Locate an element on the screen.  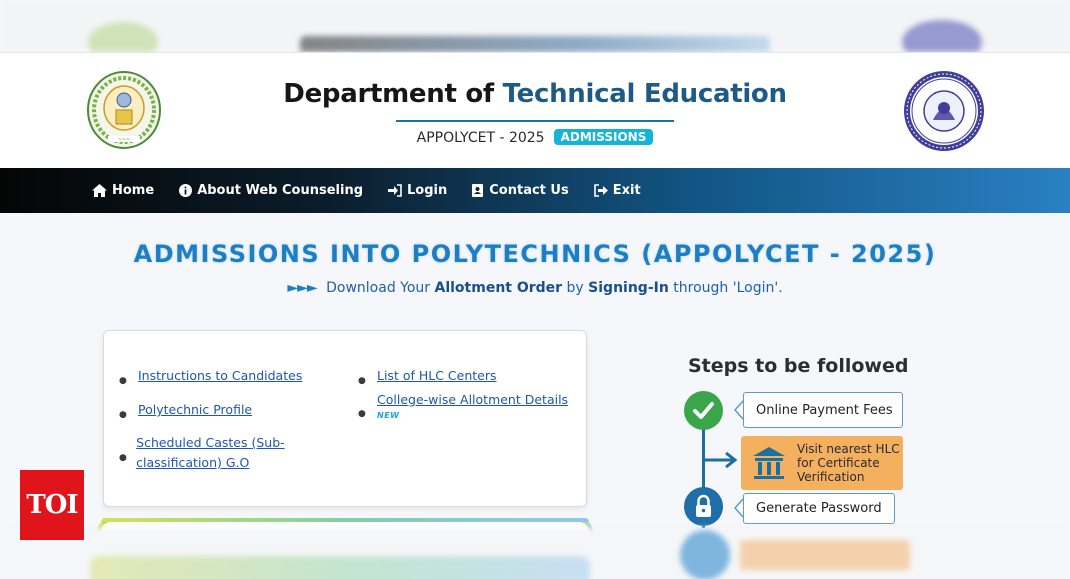
list-item: ● Instructions to Candidates is located at coordinates (210, 378).